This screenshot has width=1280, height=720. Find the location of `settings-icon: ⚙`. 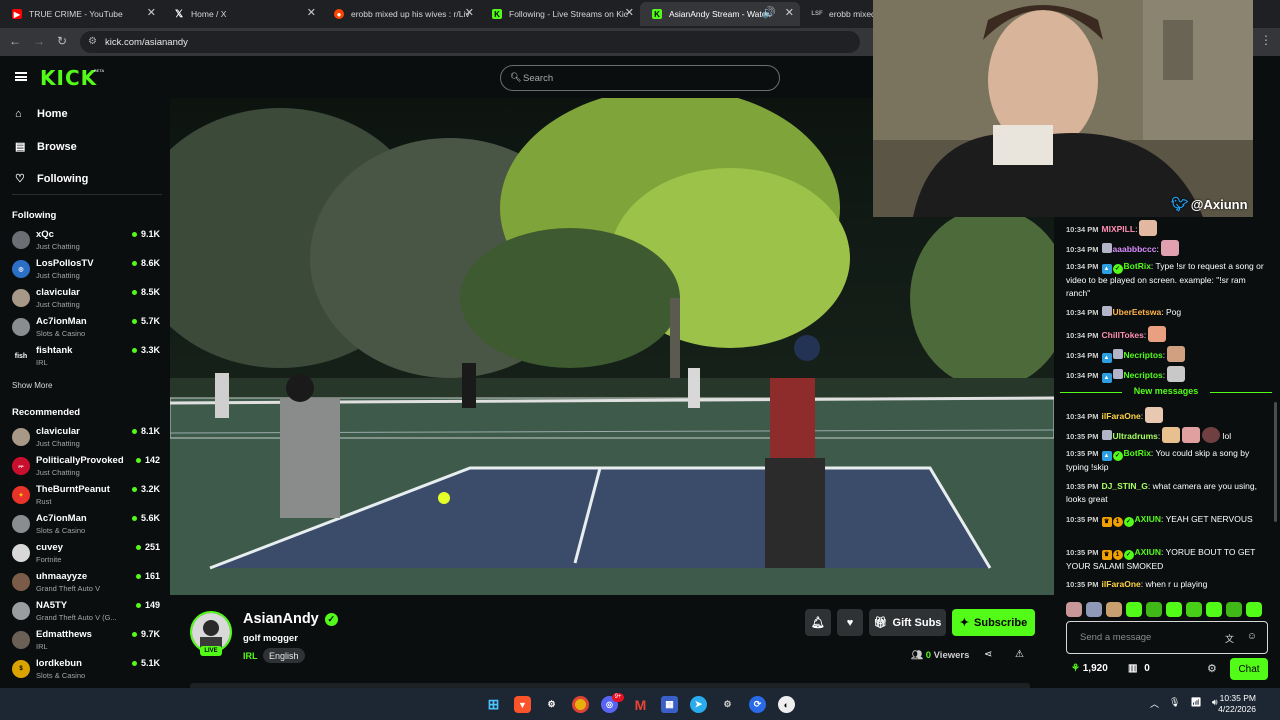

settings-icon: ⚙ is located at coordinates (727, 704).